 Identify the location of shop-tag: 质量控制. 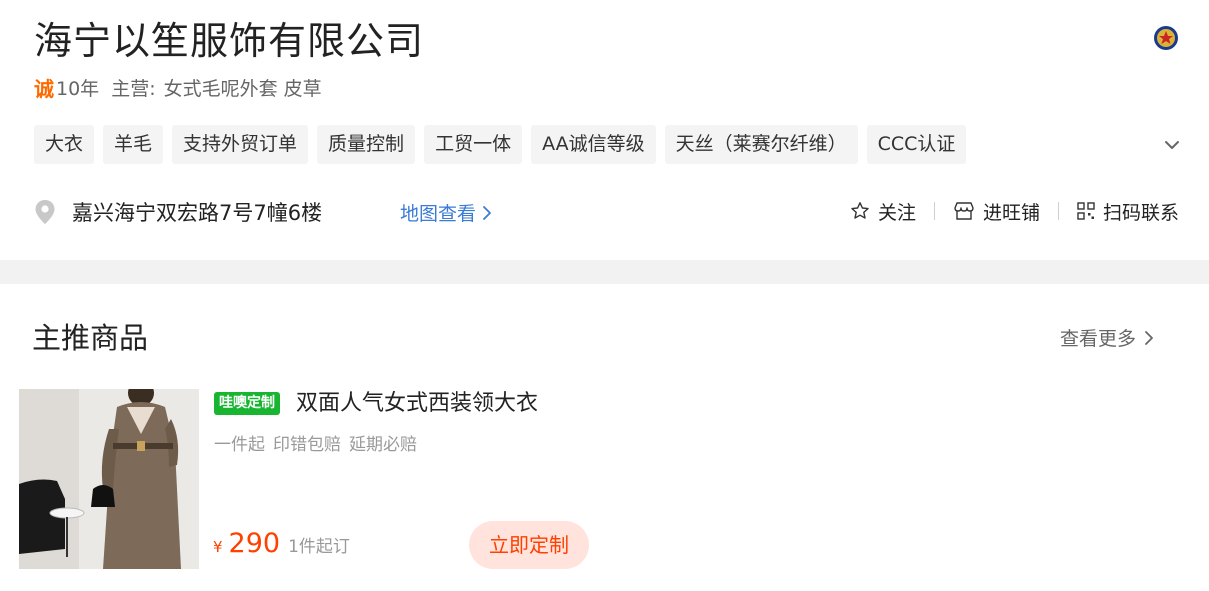
(366, 144).